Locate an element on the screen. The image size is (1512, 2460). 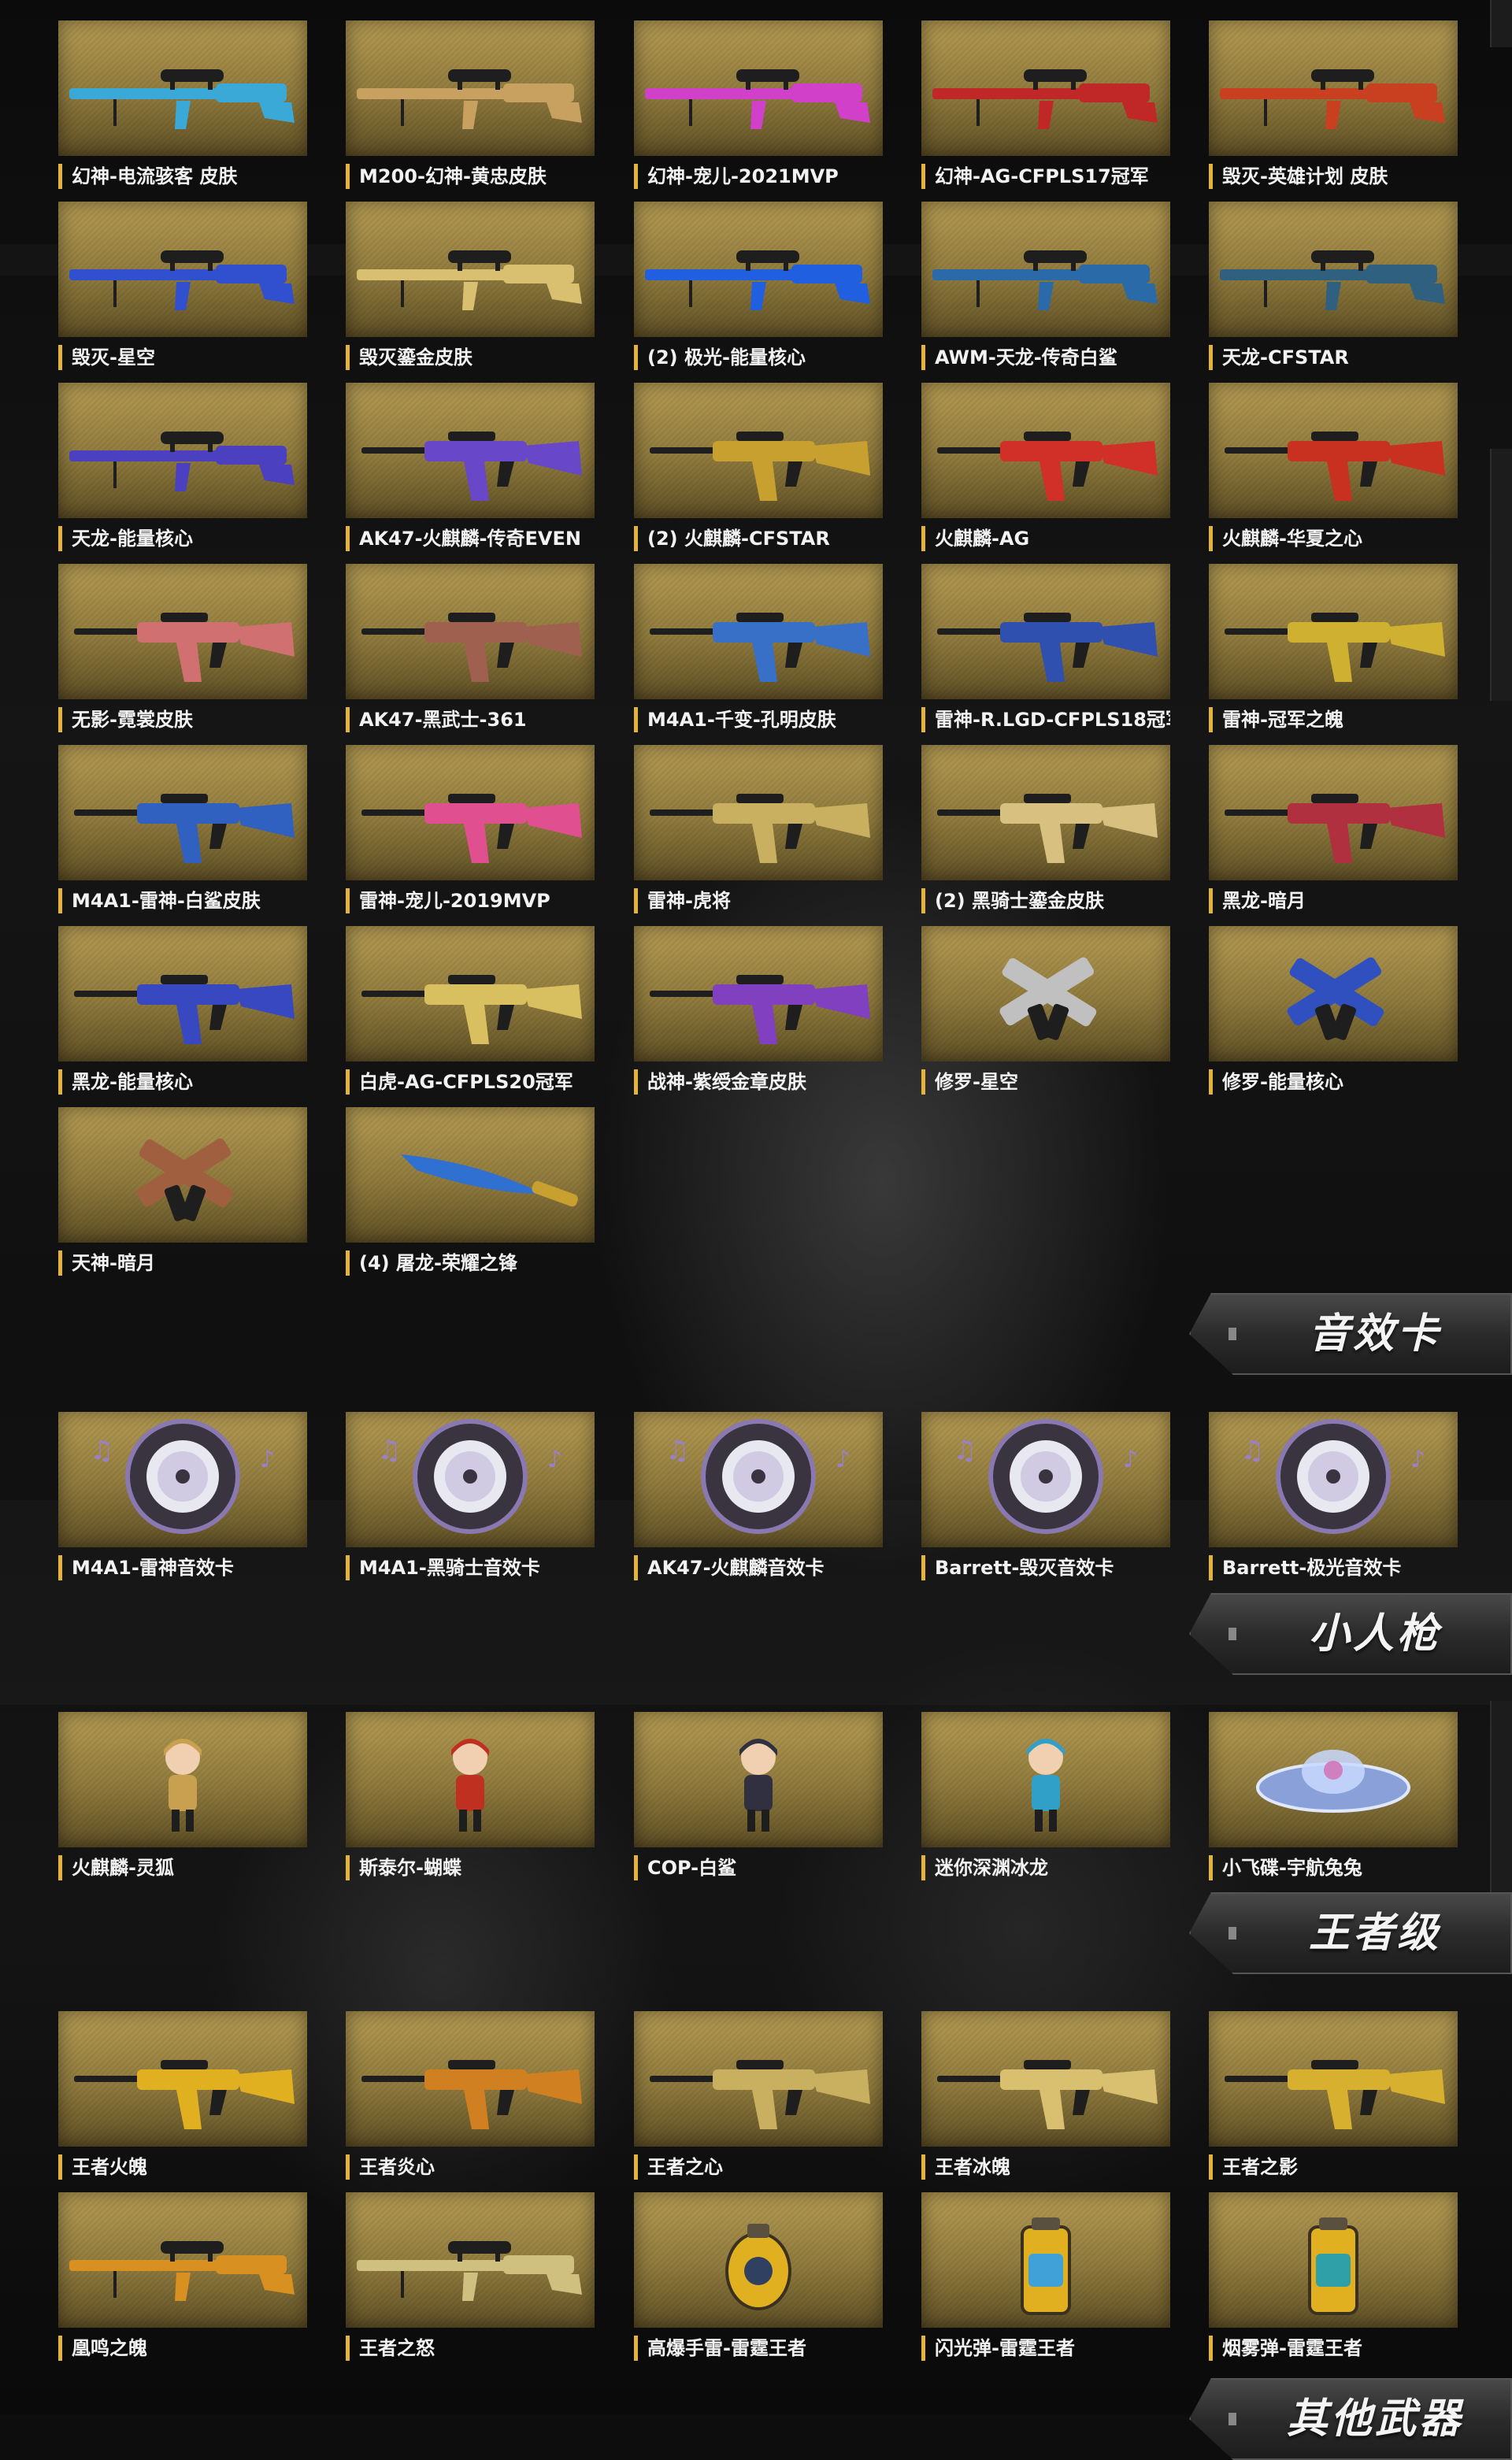
item-card: 王者炎心 is located at coordinates (470, 2100).